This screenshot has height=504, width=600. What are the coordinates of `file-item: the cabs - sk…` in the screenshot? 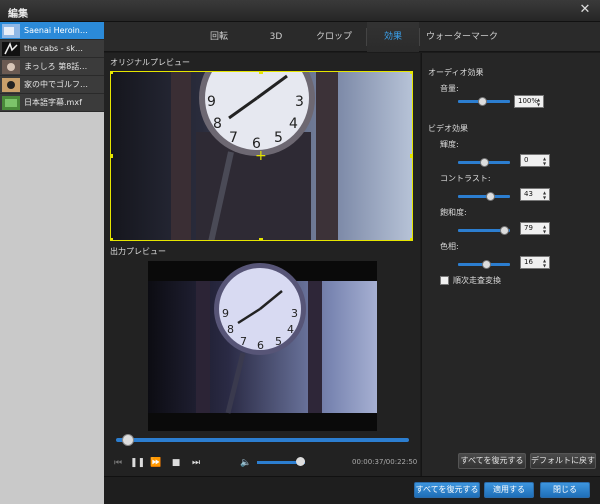 It's located at (52, 49).